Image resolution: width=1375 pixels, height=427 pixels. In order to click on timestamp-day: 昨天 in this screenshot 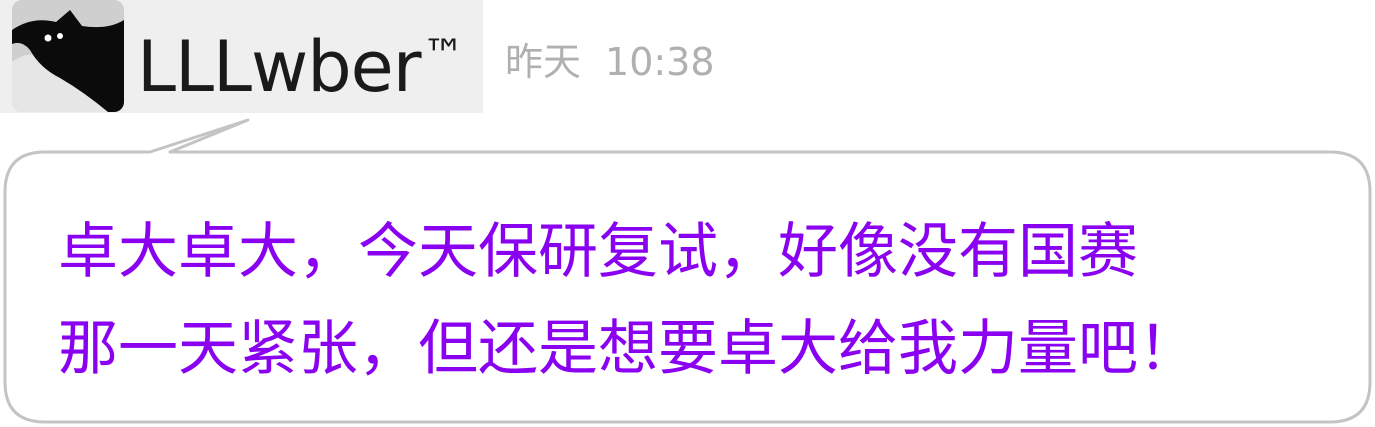, I will do `click(543, 62)`.